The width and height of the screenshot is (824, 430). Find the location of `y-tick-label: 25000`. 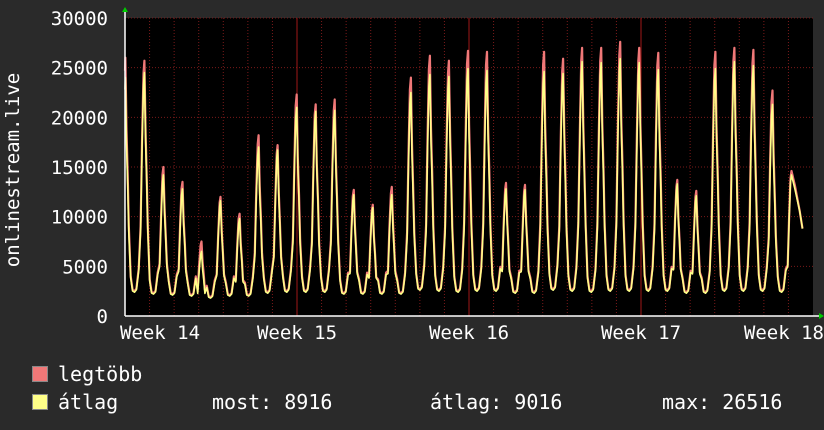

y-tick-label: 25000 is located at coordinates (79, 69).